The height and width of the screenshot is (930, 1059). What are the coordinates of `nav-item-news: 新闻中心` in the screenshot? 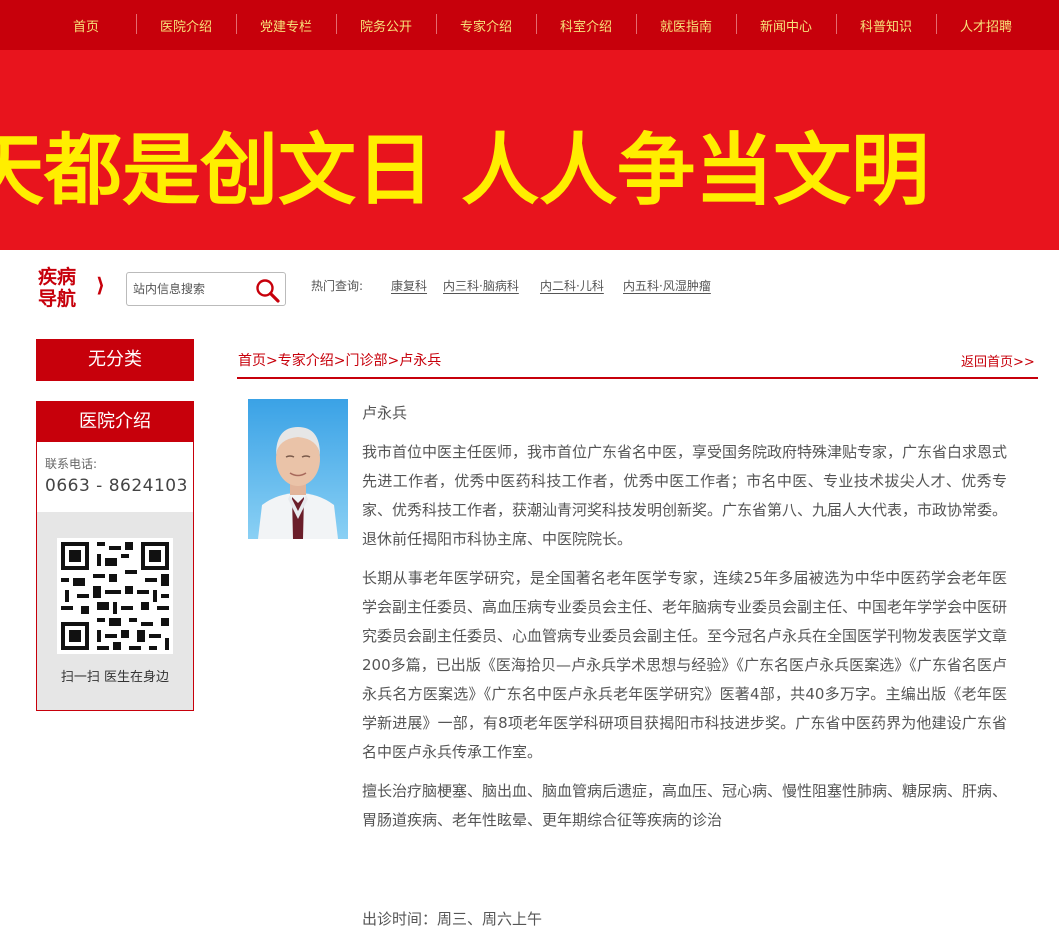 It's located at (786, 24).